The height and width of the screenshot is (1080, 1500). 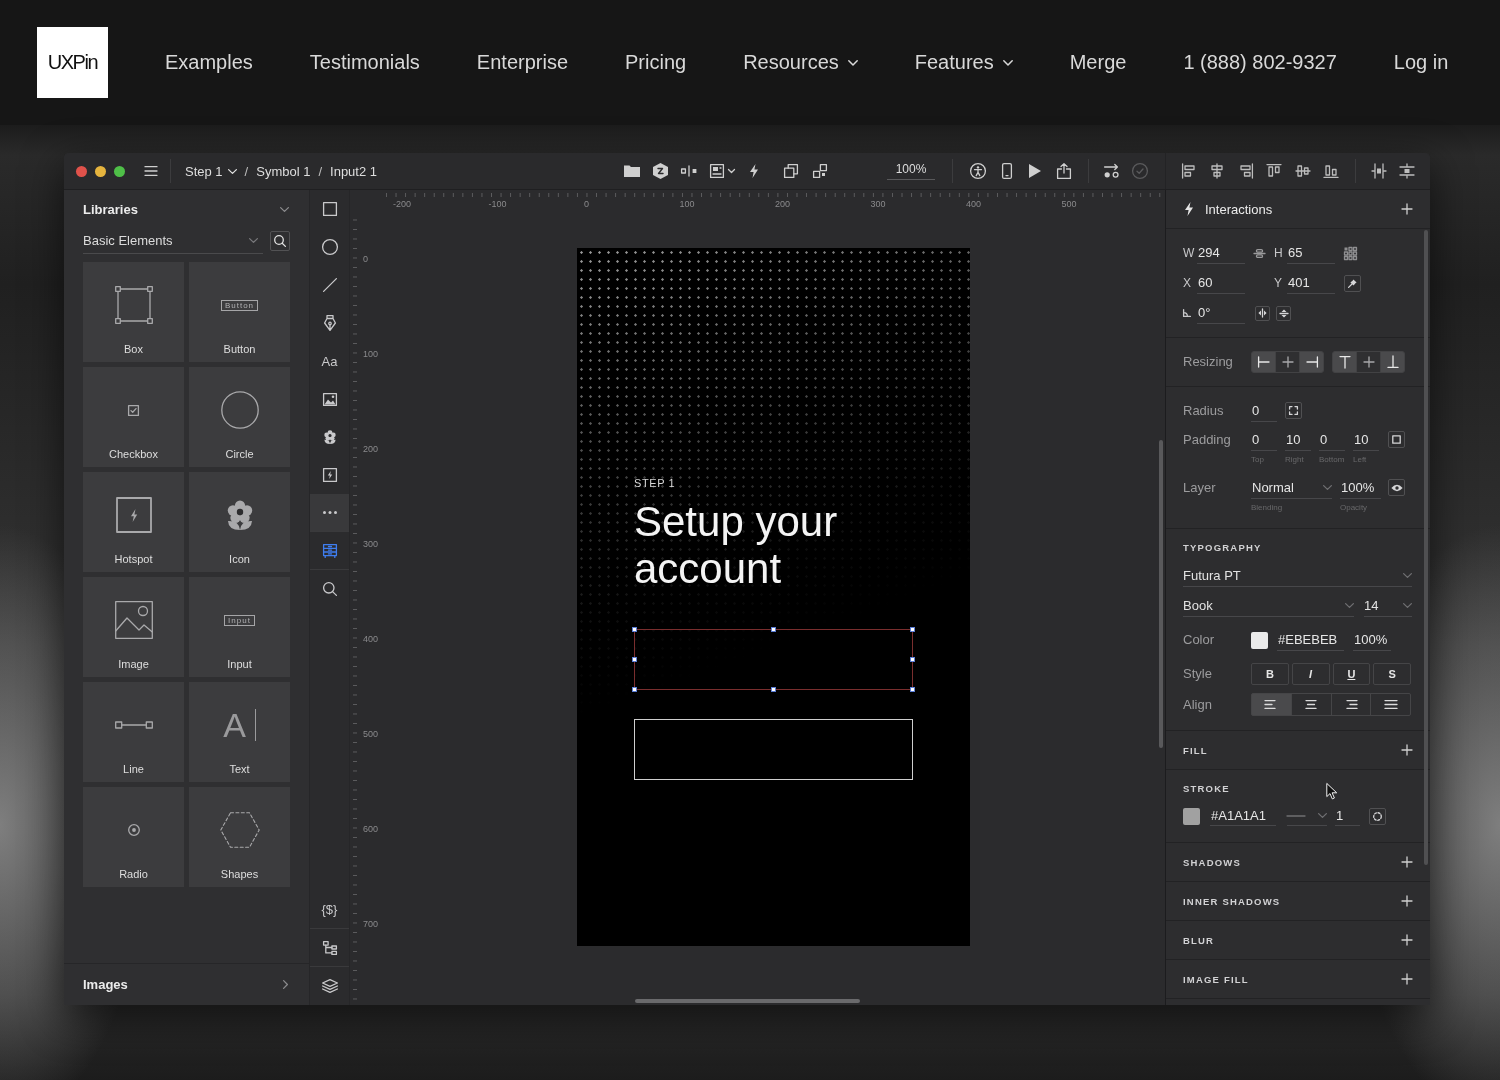 What do you see at coordinates (522, 62) in the screenshot?
I see `nav-link: Enterprise` at bounding box center [522, 62].